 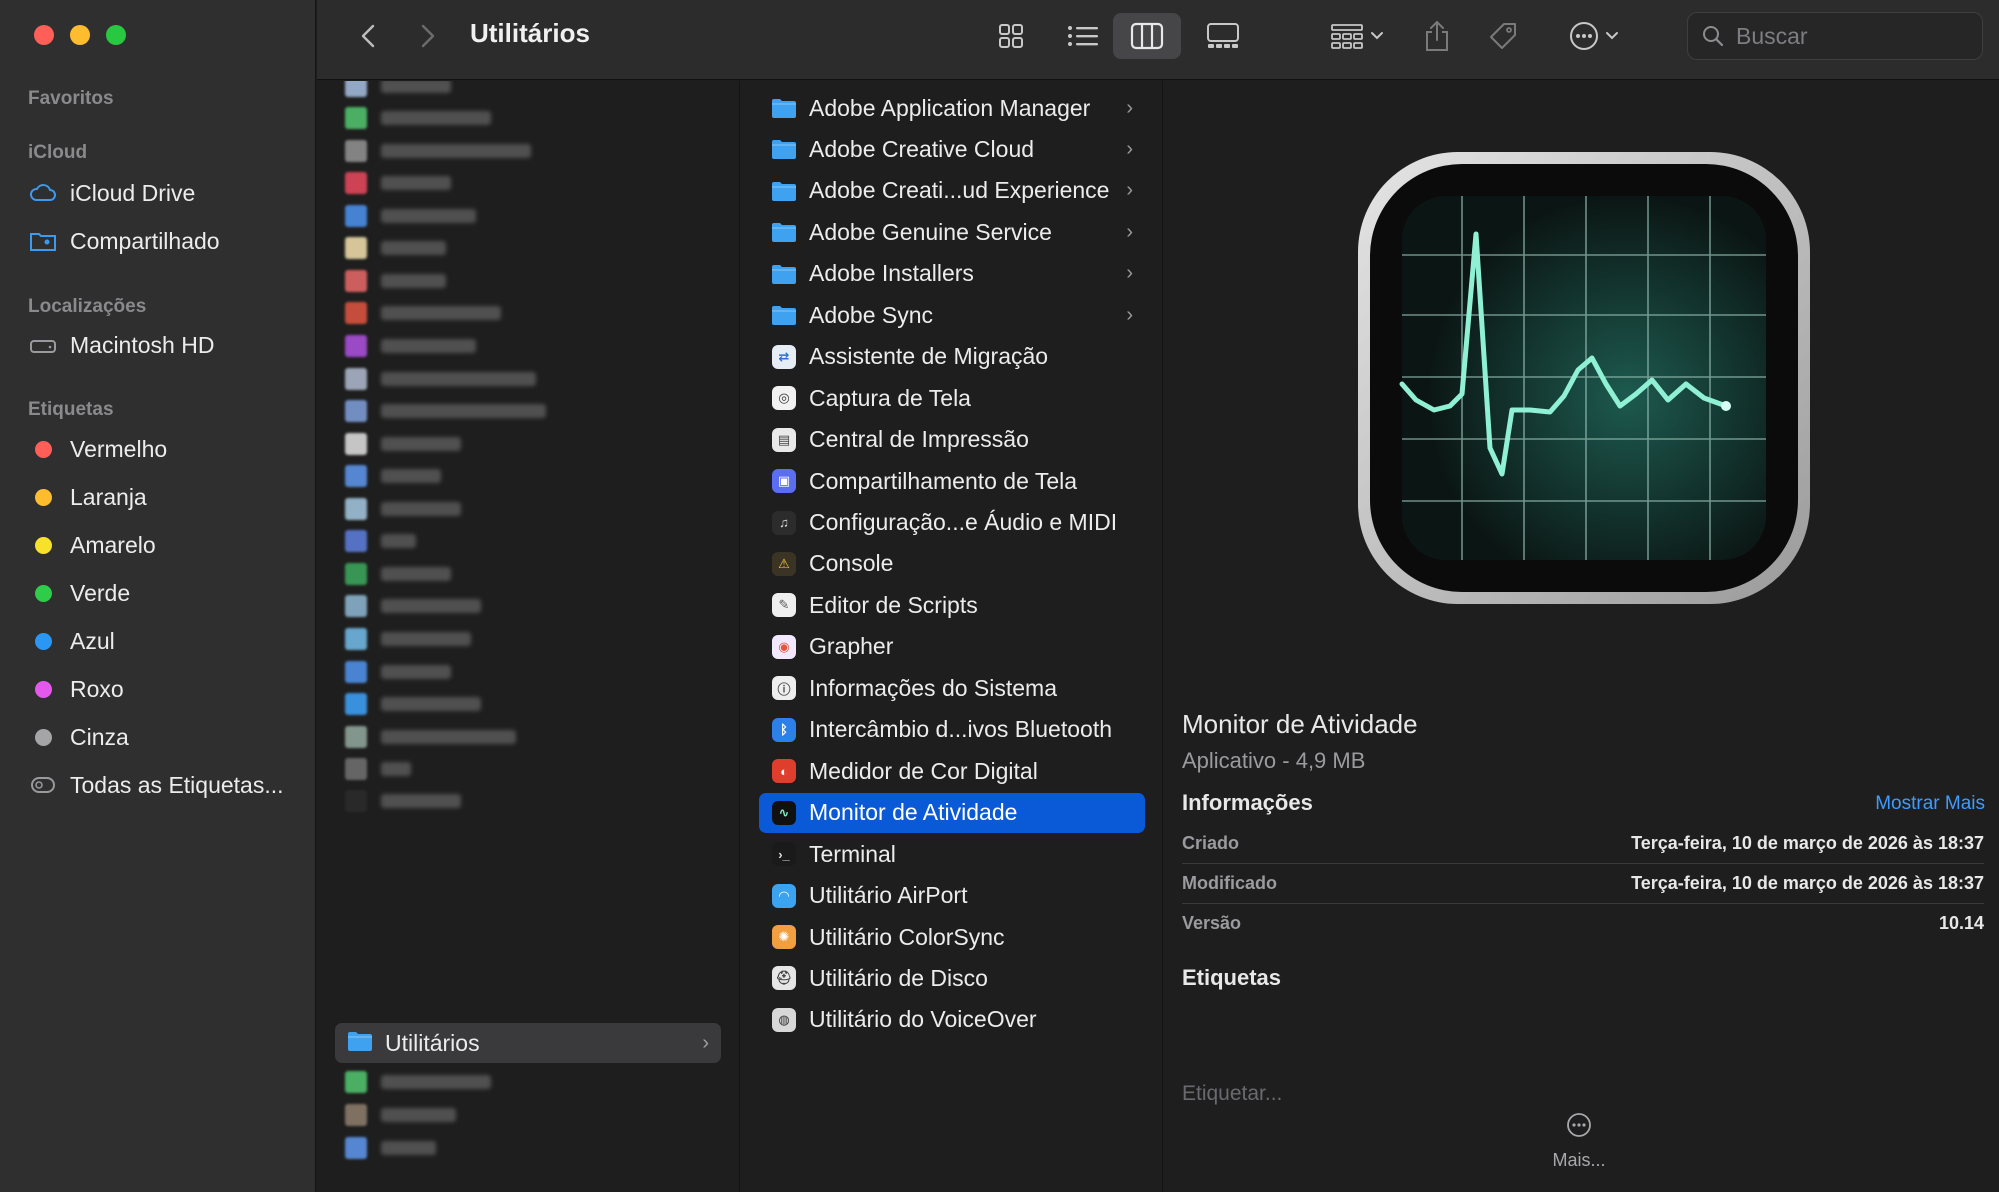 I want to click on column-item-label: Intercâmbio d...ivos Bluetooth, so click(x=960, y=729).